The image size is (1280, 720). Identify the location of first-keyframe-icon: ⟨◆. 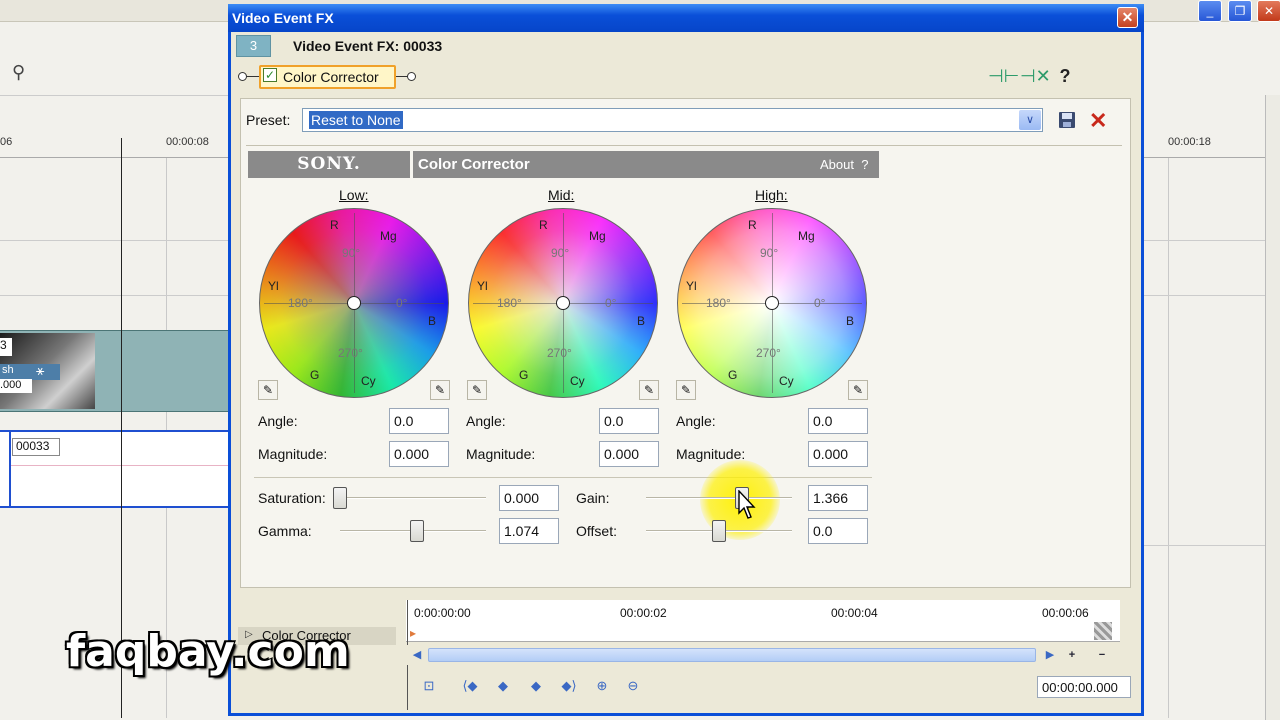
(470, 686).